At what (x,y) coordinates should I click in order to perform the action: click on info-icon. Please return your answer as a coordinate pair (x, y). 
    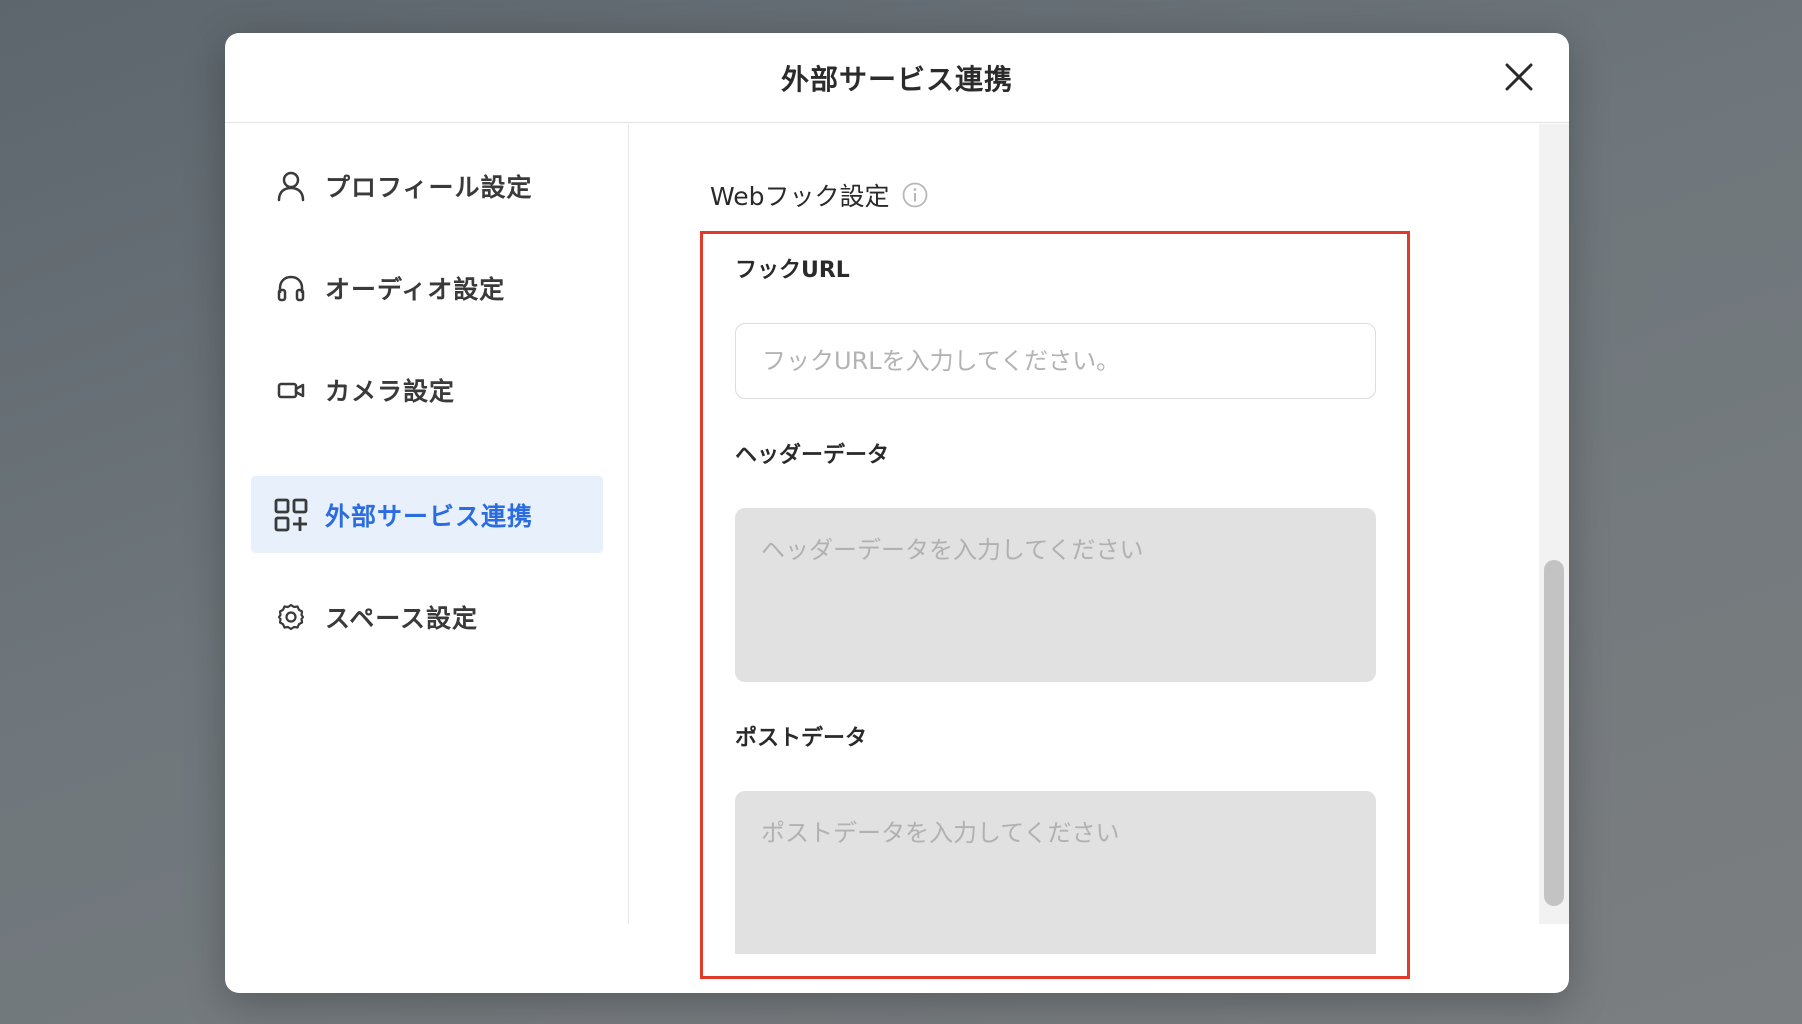
    Looking at the image, I should click on (915, 195).